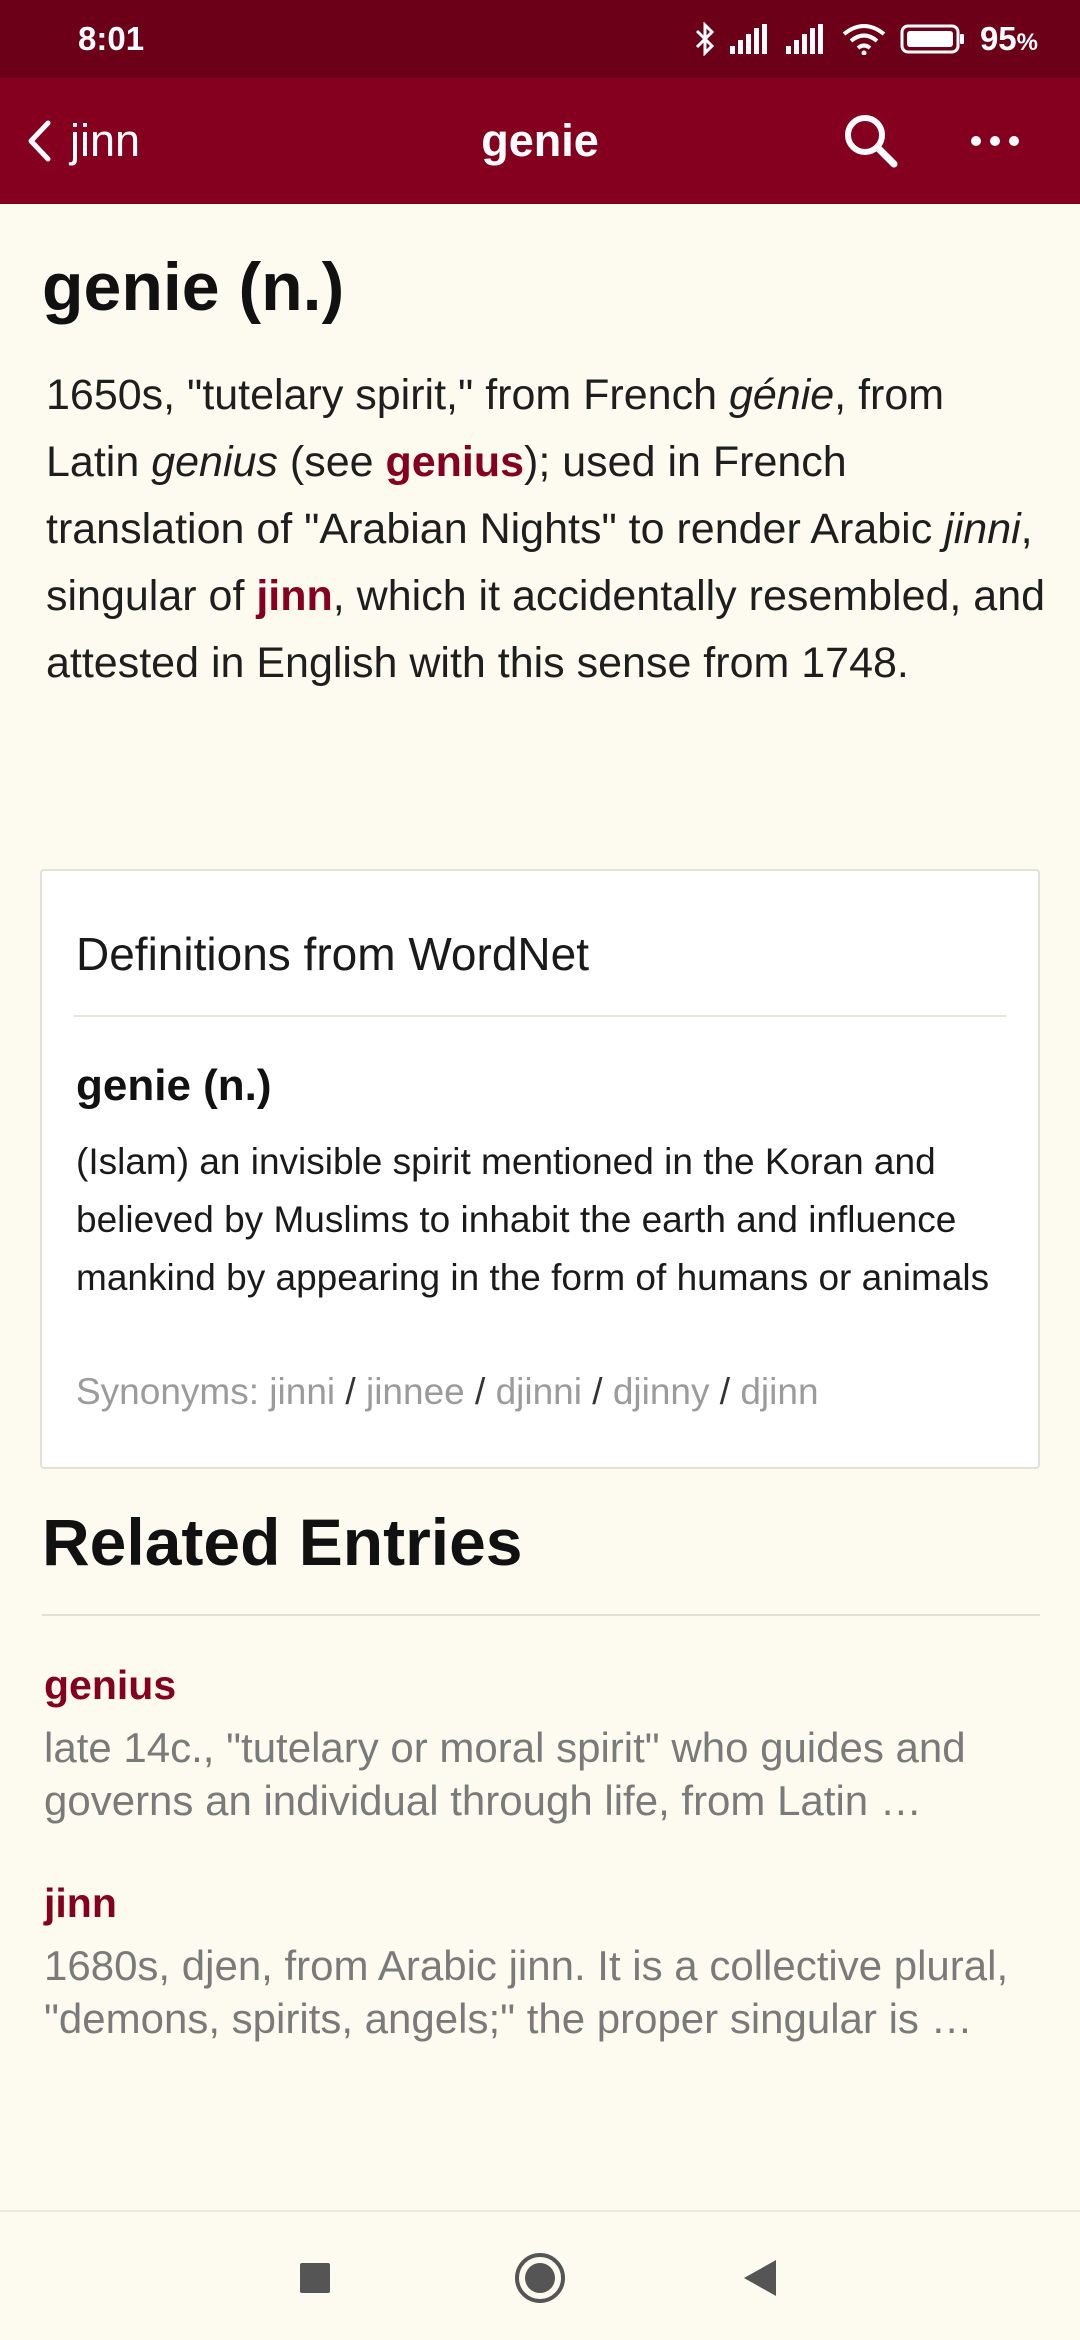 The image size is (1080, 2340). I want to click on recents-button, so click(315, 2278).